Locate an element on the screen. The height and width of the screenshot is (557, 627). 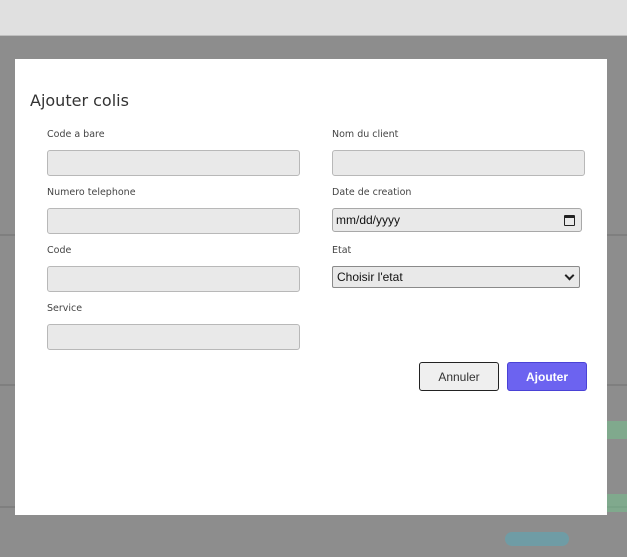
date-placeholder: mm/dd/yyyy is located at coordinates (368, 220).